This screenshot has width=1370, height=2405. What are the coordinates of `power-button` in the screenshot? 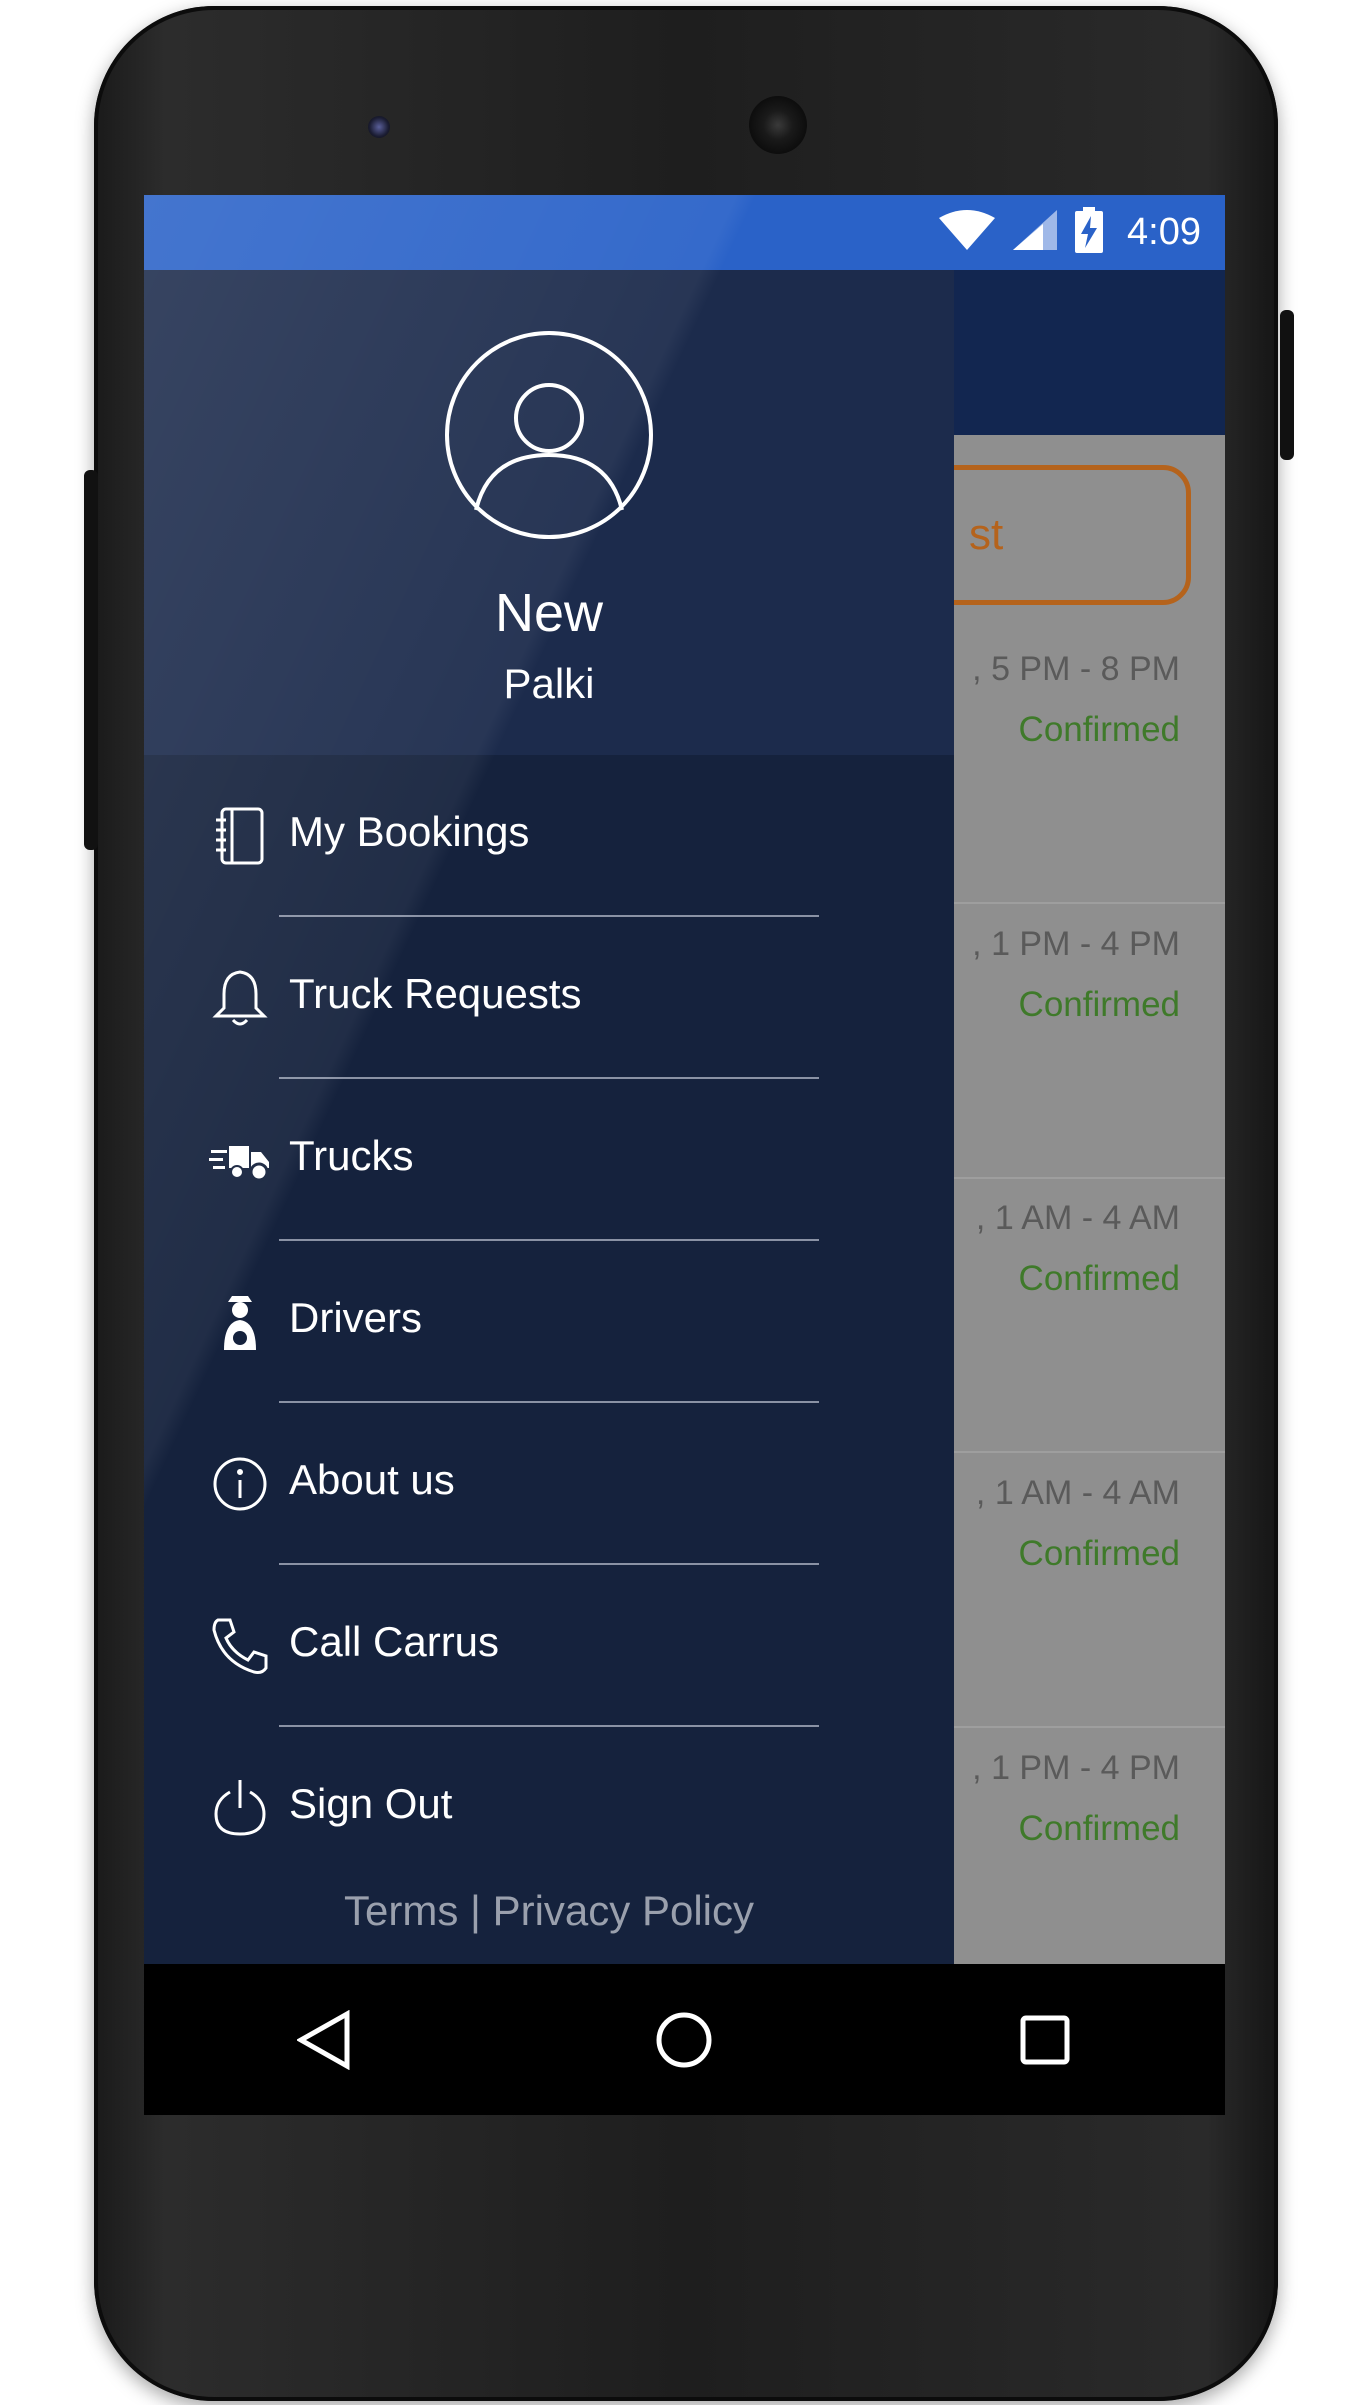 It's located at (1287, 385).